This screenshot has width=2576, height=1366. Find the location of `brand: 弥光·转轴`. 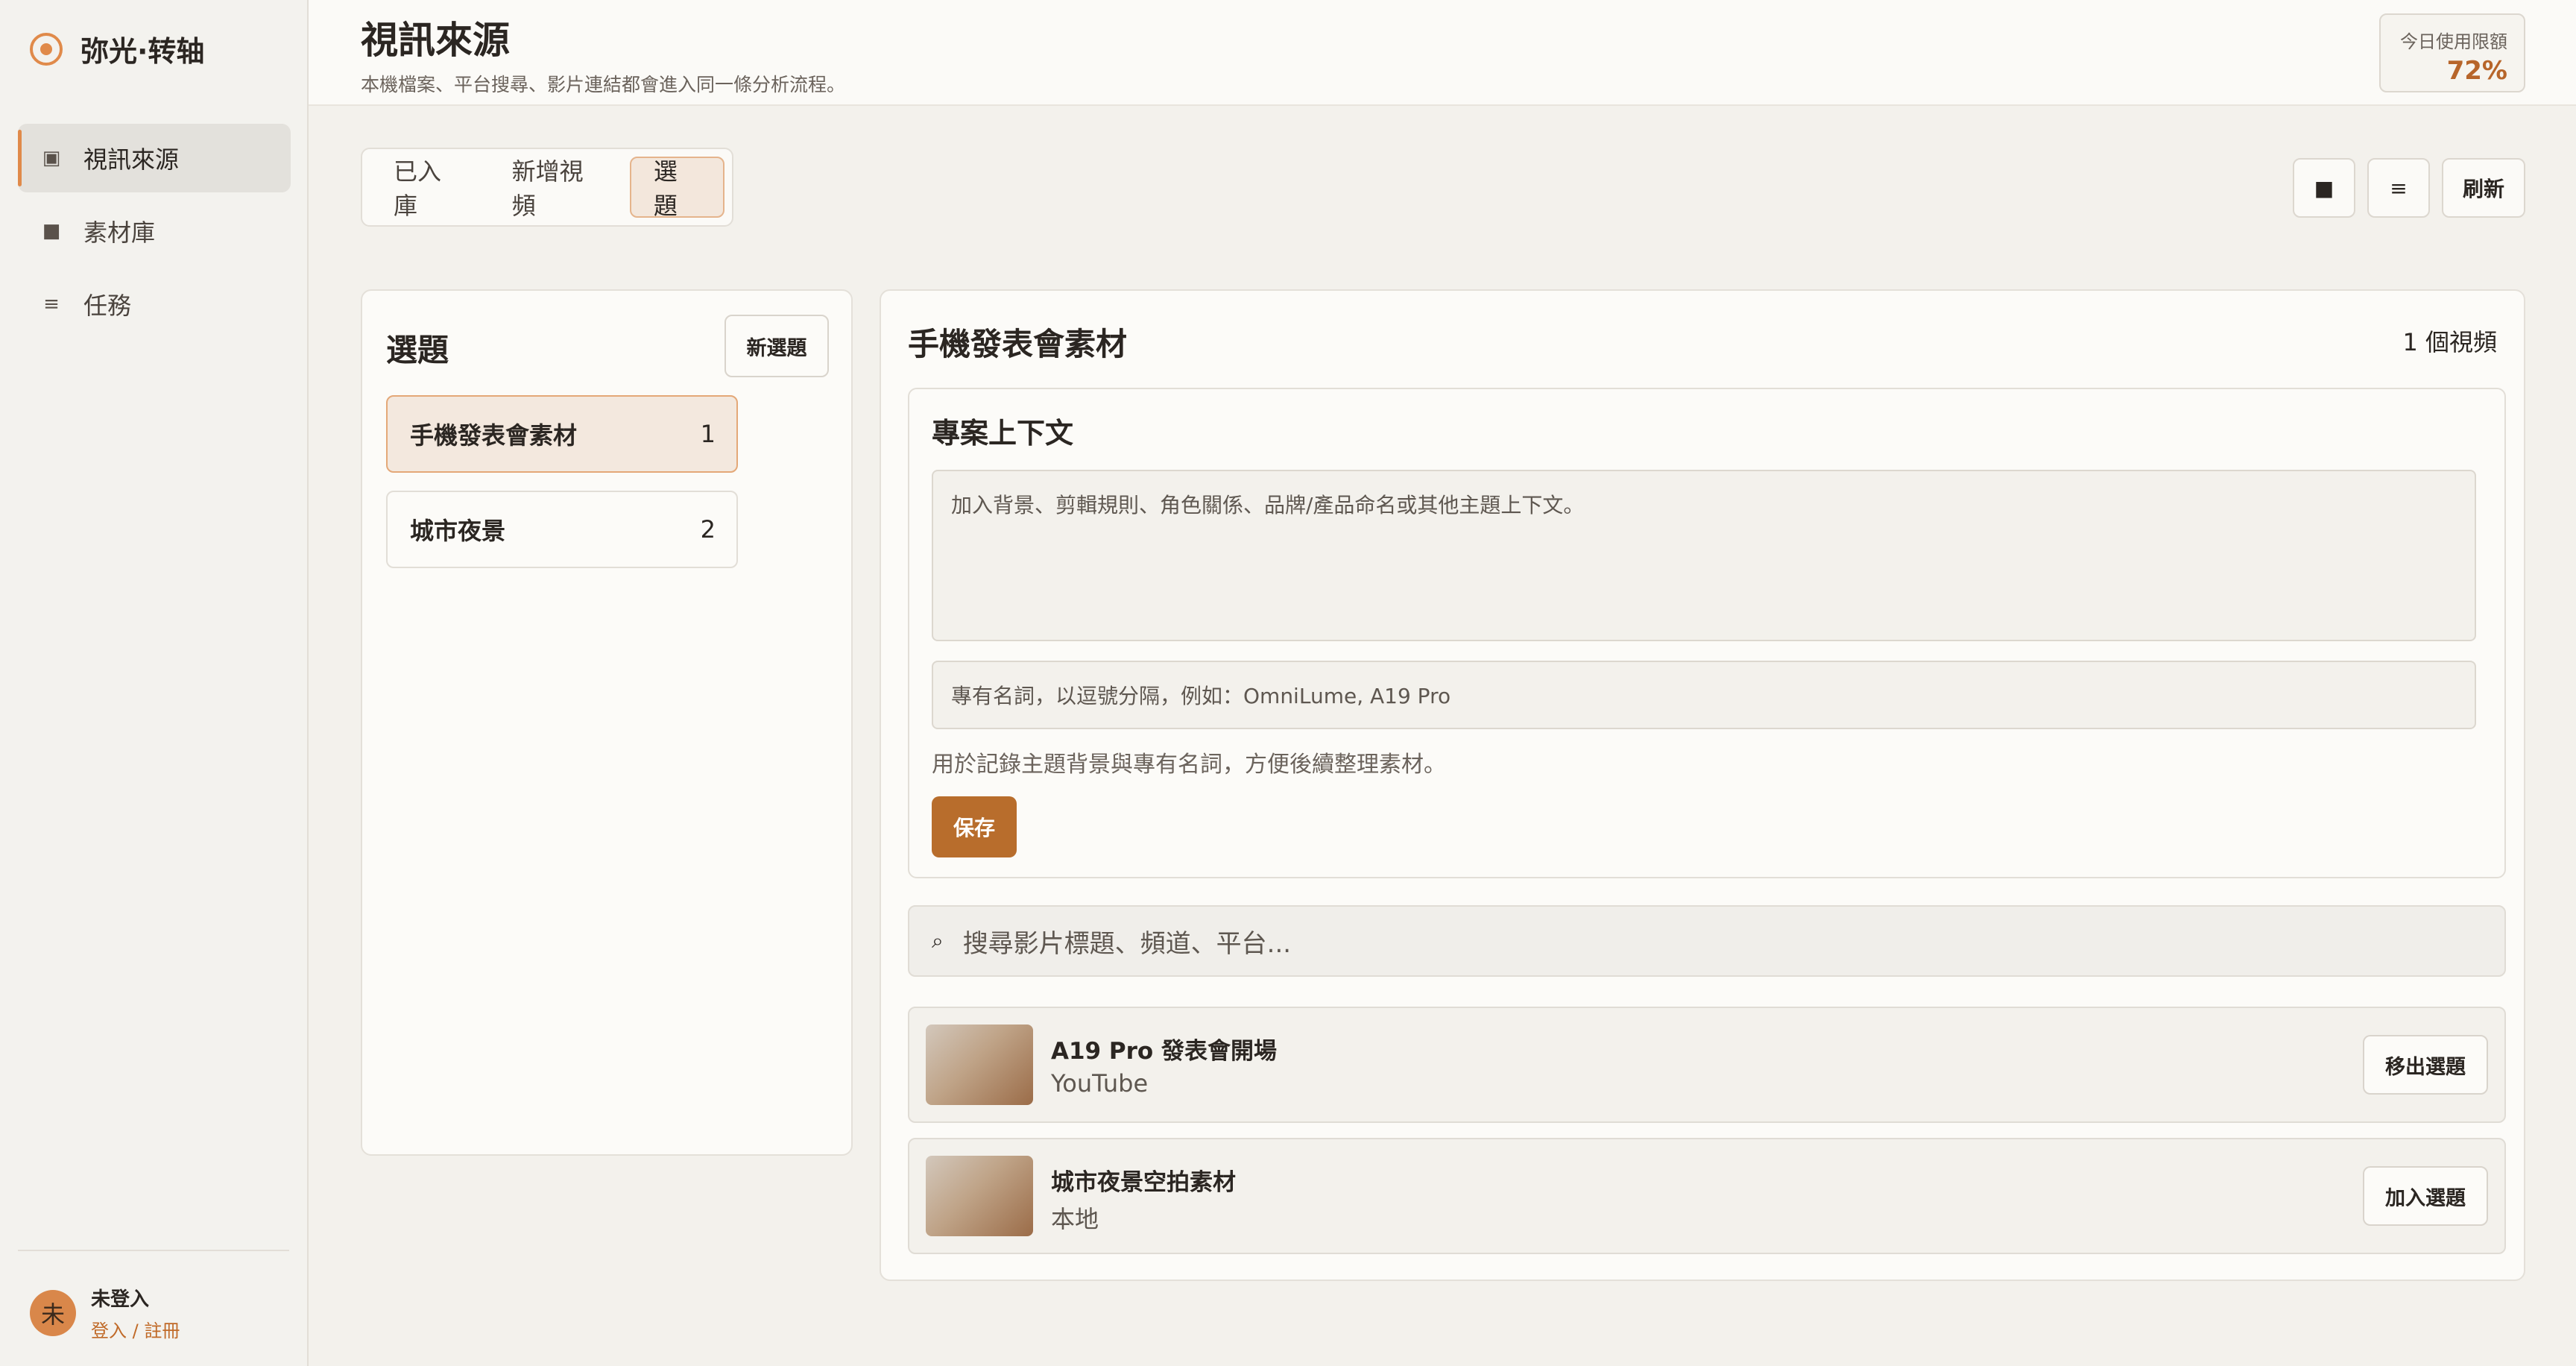

brand: 弥光·转轴 is located at coordinates (117, 48).